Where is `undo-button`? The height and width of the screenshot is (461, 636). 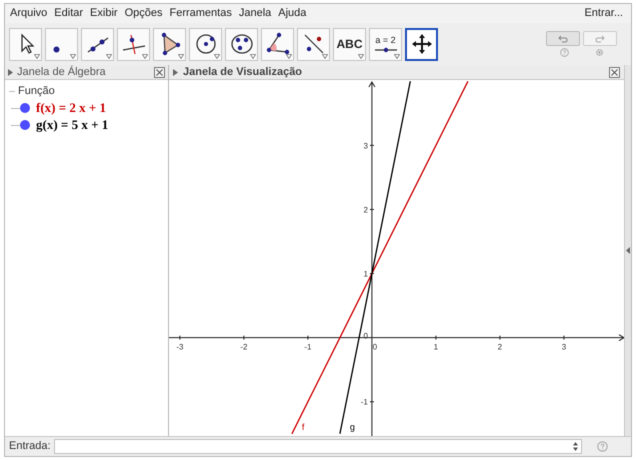 undo-button is located at coordinates (563, 38).